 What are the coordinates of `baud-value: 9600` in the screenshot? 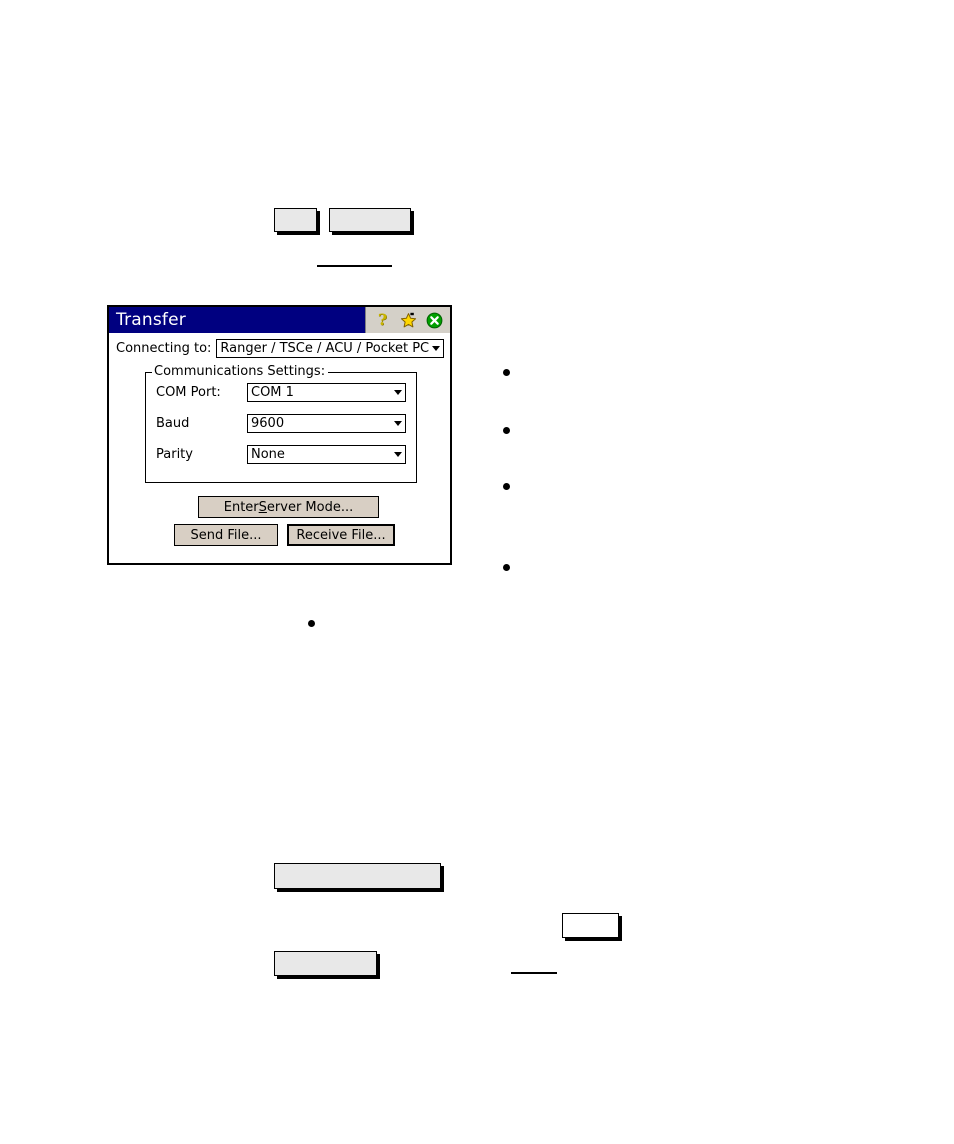 It's located at (268, 423).